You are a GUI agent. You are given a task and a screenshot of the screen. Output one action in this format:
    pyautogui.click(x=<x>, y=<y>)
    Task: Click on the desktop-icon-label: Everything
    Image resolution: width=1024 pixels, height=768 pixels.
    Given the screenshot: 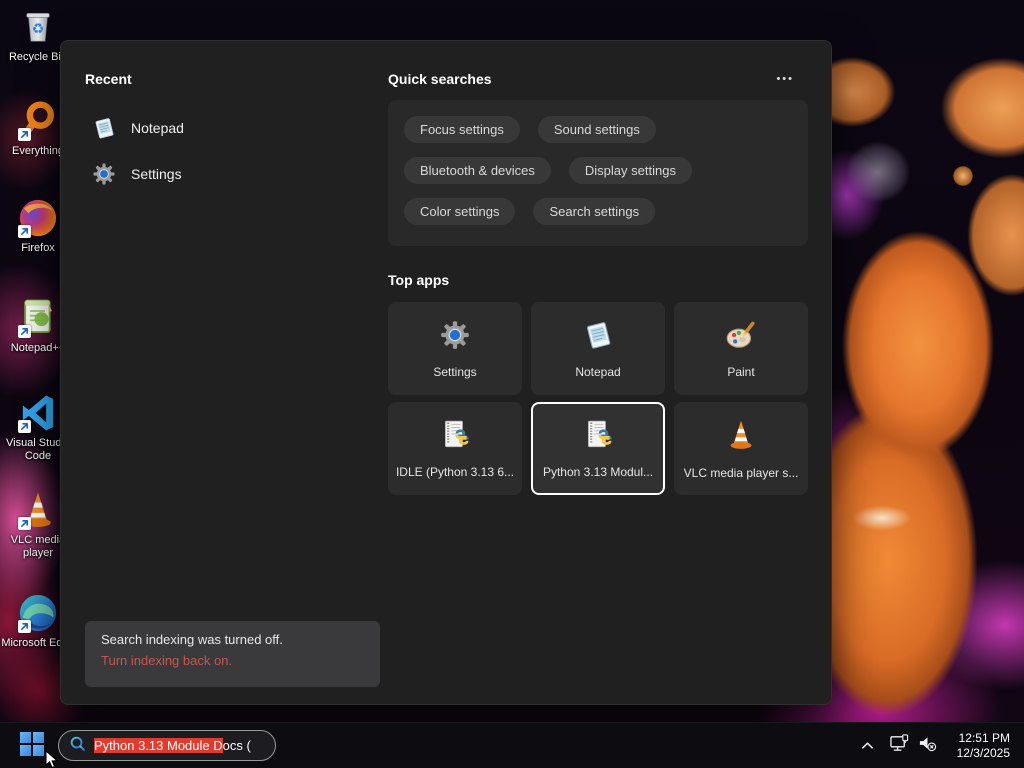 What is the action you would take?
    pyautogui.click(x=38, y=151)
    